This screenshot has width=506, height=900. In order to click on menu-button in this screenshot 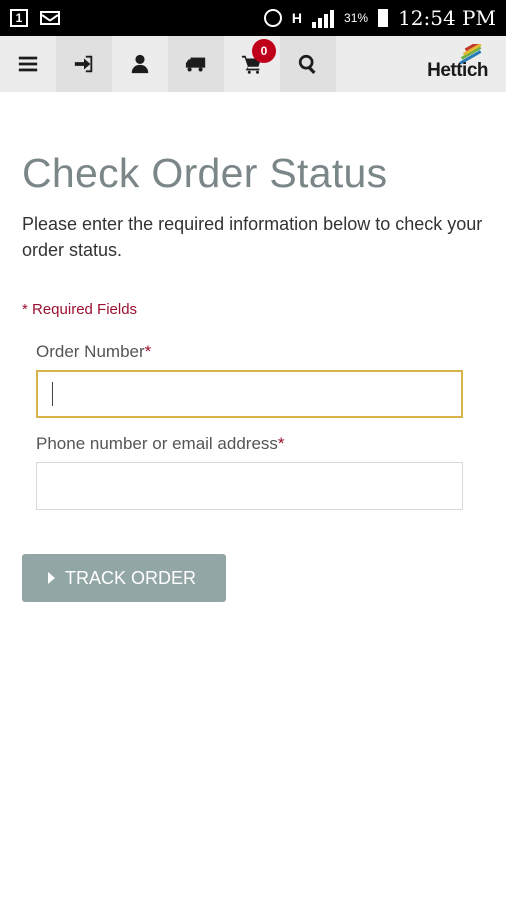, I will do `click(28, 64)`.